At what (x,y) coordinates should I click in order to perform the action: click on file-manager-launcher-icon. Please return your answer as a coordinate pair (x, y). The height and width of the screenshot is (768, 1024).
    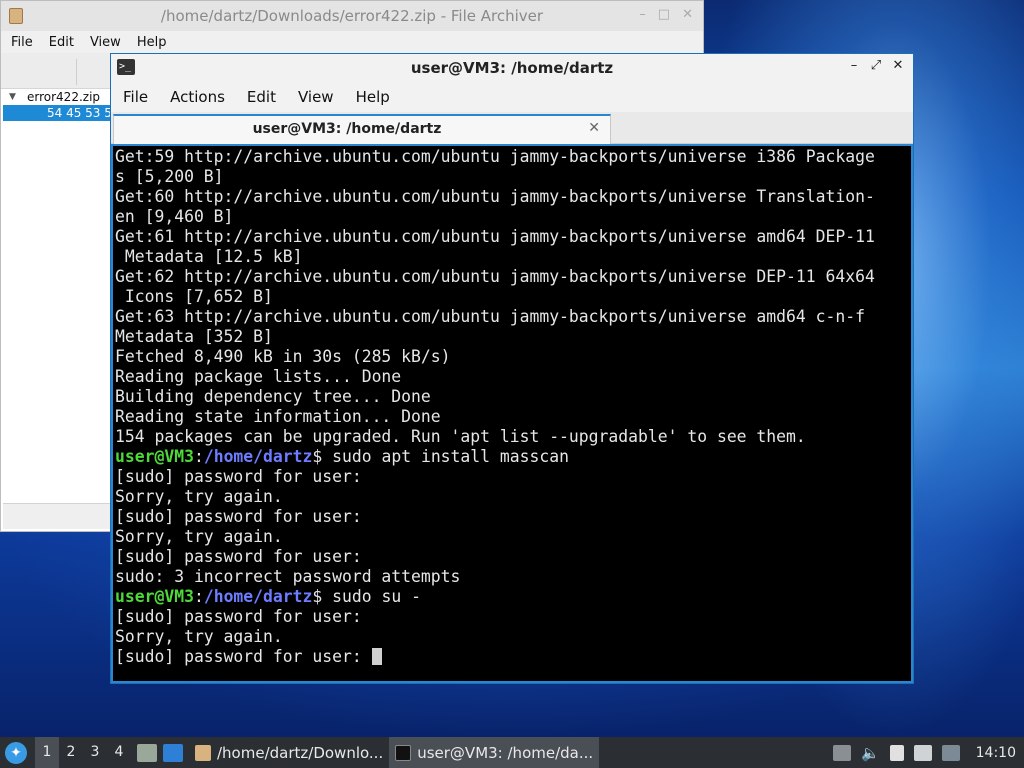
    Looking at the image, I should click on (147, 752).